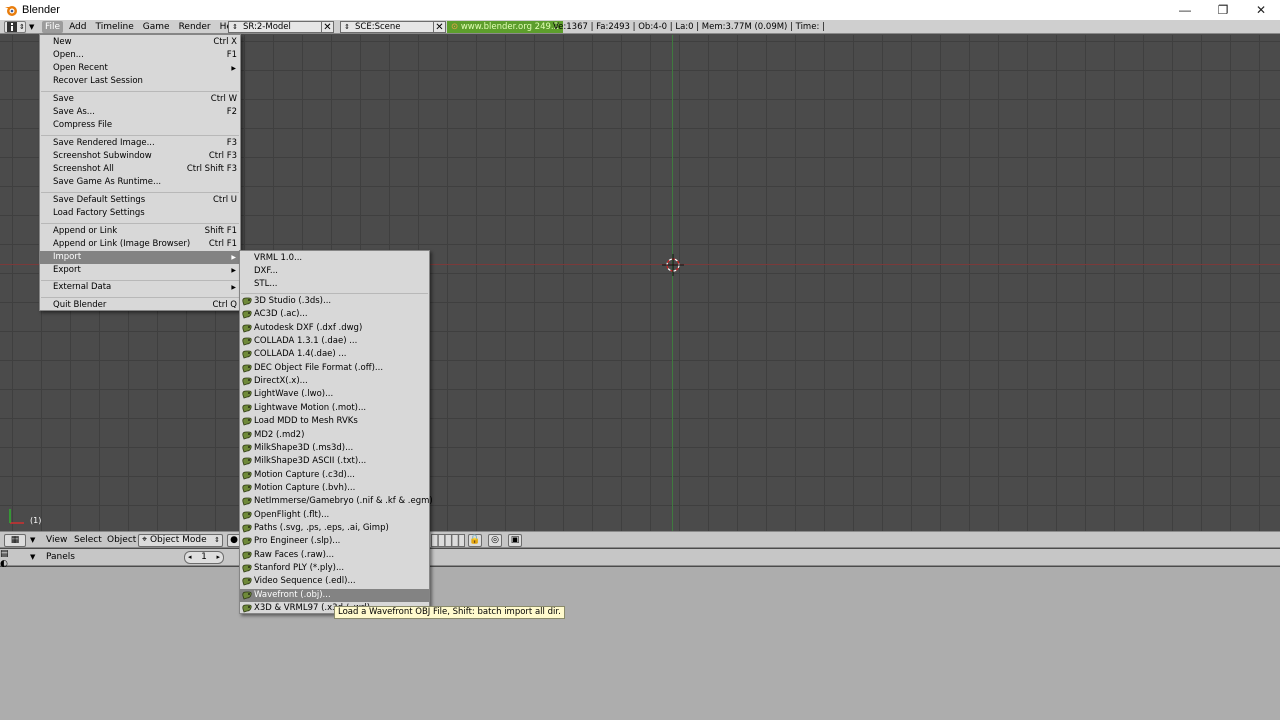  I want to click on menu-item-shortcut: Ctrl X, so click(225, 42).